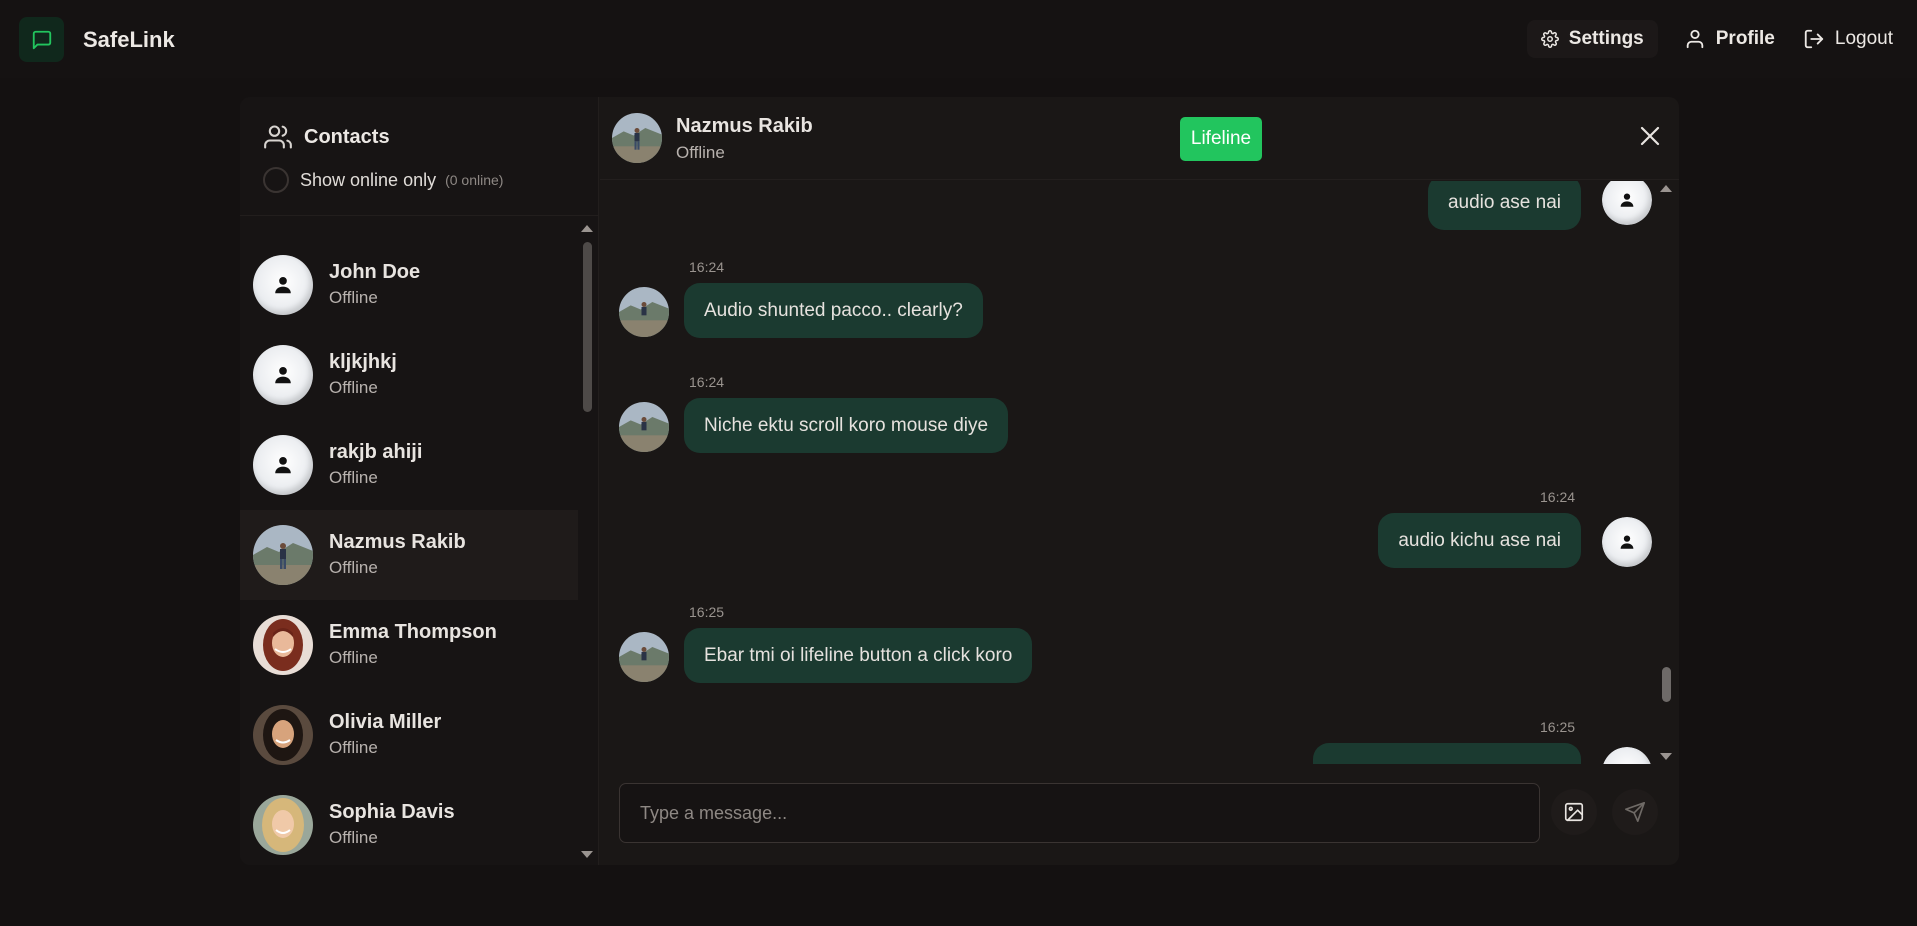 The width and height of the screenshot is (1917, 926). Describe the element at coordinates (700, 152) in the screenshot. I see `chat-contact-status: Offline` at that location.